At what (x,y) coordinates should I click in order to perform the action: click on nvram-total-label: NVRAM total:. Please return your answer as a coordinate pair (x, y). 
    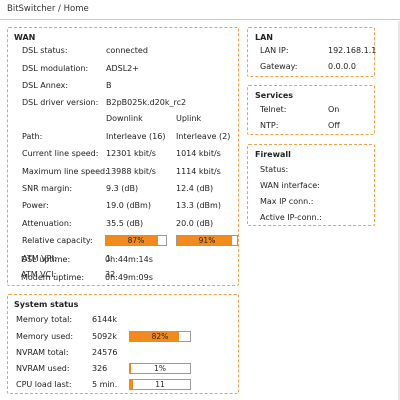
    Looking at the image, I should click on (42, 352).